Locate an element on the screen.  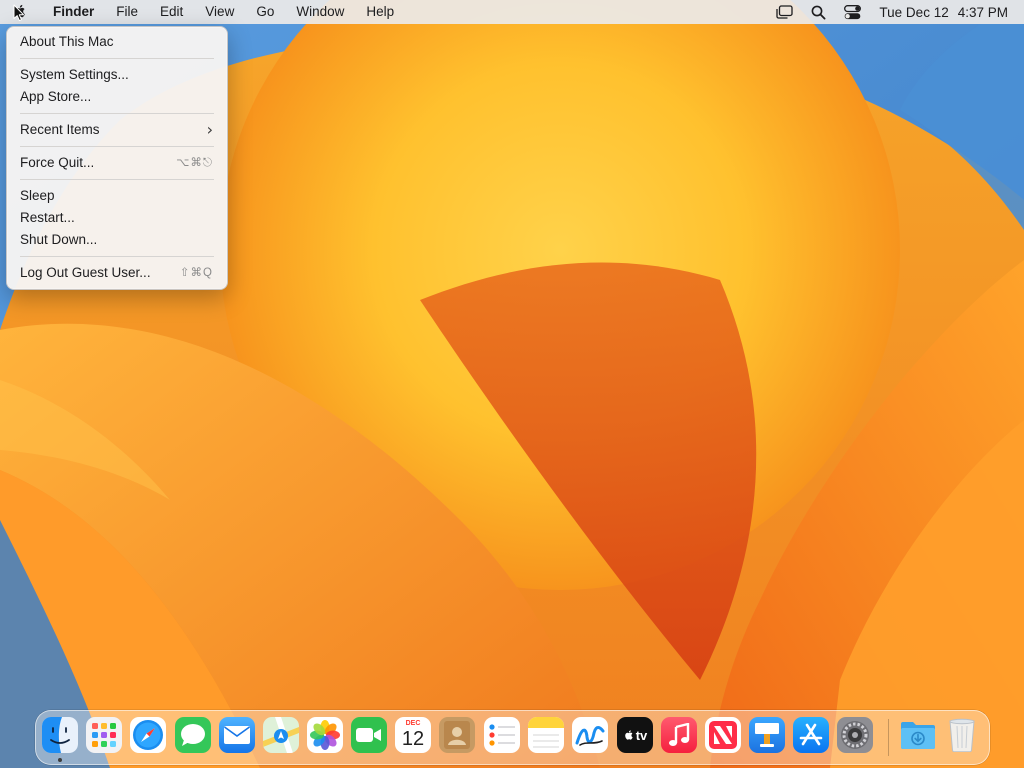
photos-flower-icon is located at coordinates (325, 735).